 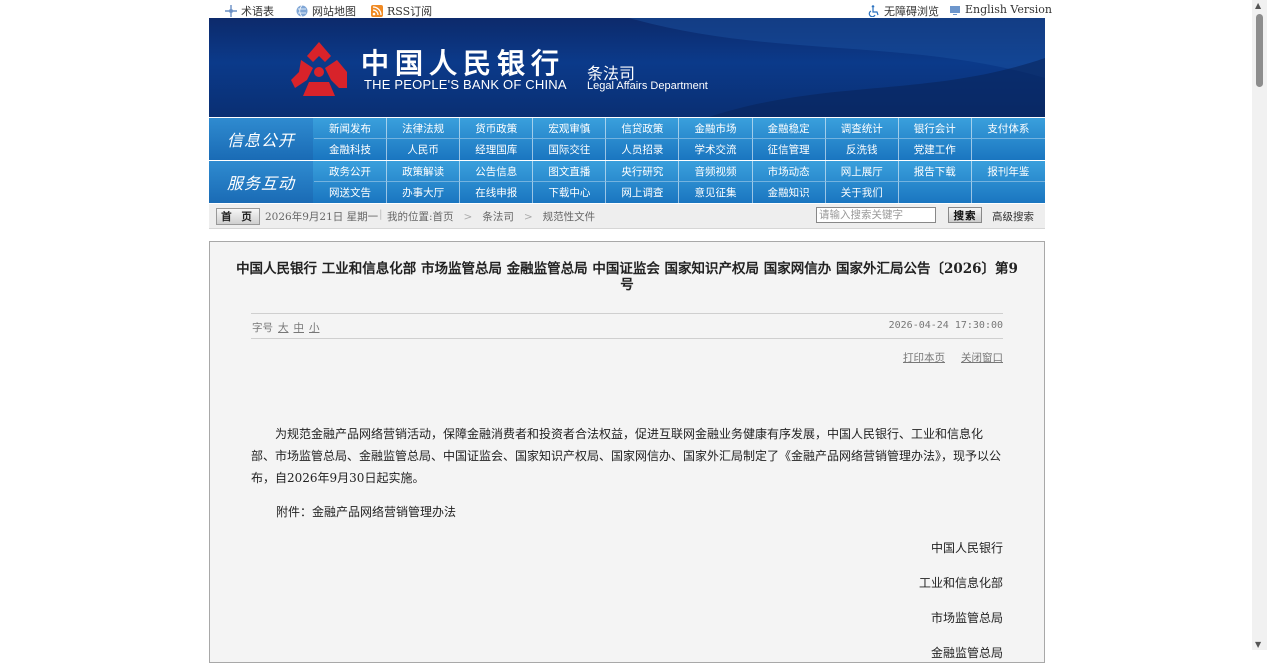 I want to click on font-size-medium: 中, so click(x=299, y=327).